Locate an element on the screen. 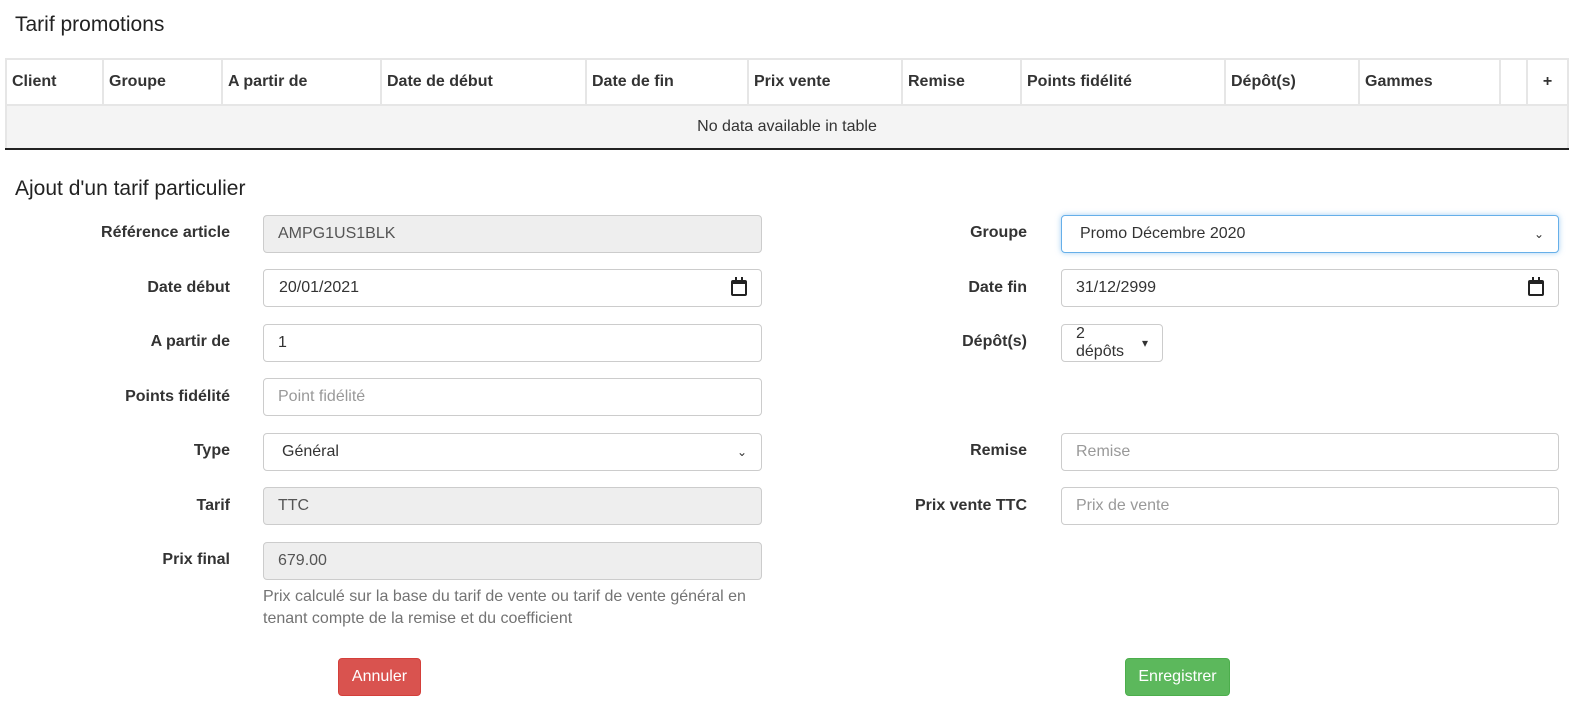 This screenshot has width=1583, height=713. remise-field: Remise is located at coordinates (1310, 452).